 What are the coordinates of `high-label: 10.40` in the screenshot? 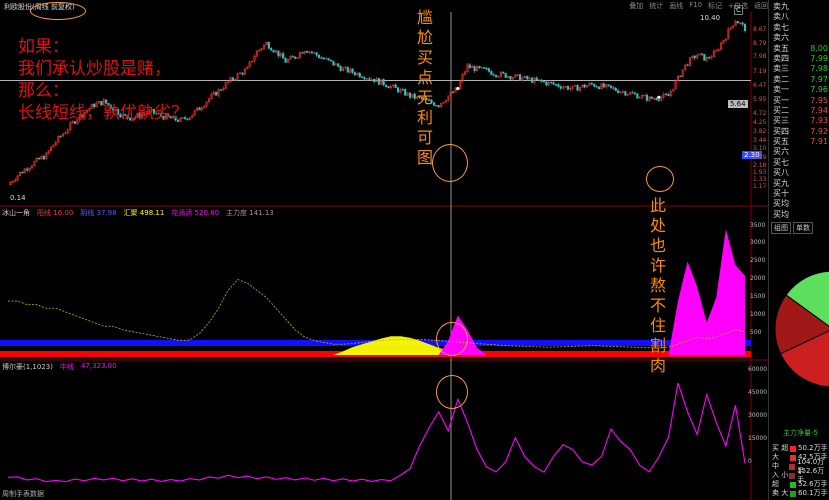 It's located at (710, 18).